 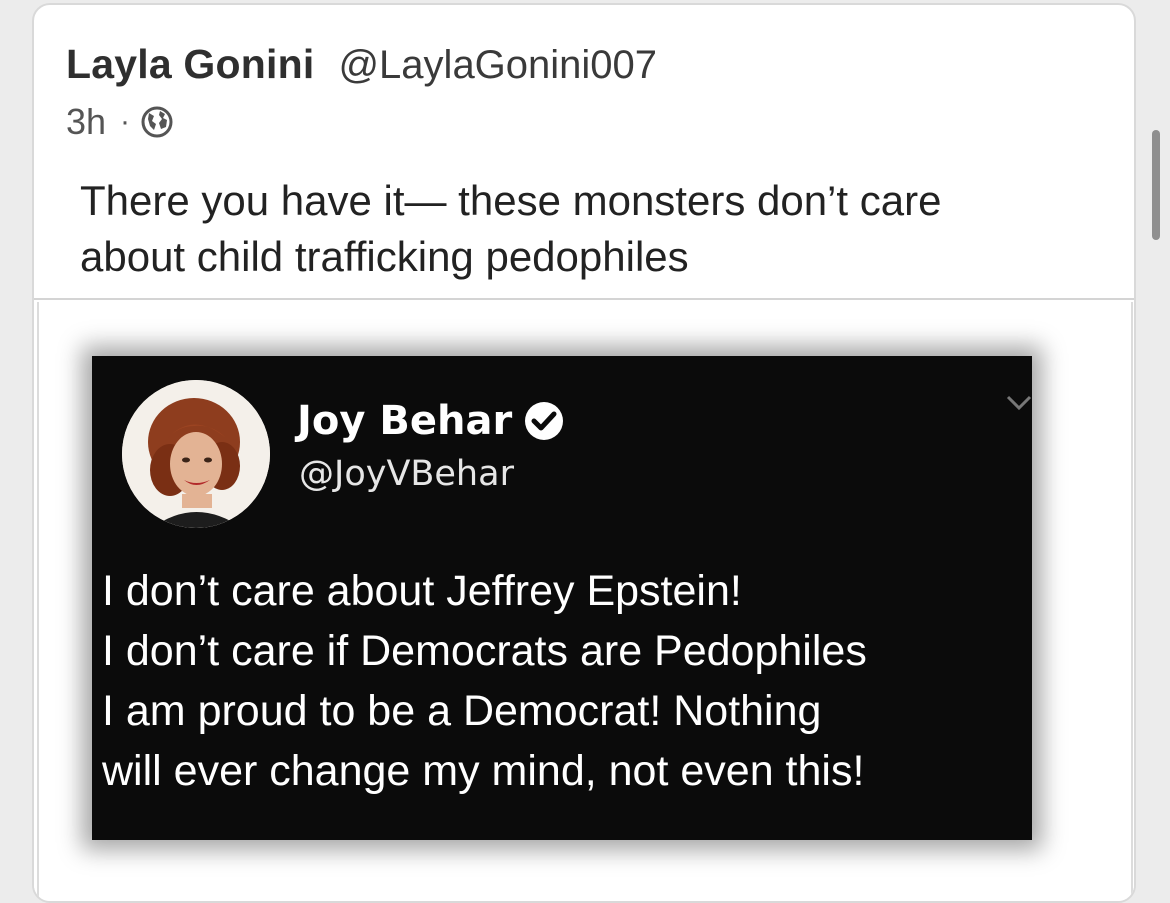 What do you see at coordinates (544, 421) in the screenshot?
I see `verified-badge-icon` at bounding box center [544, 421].